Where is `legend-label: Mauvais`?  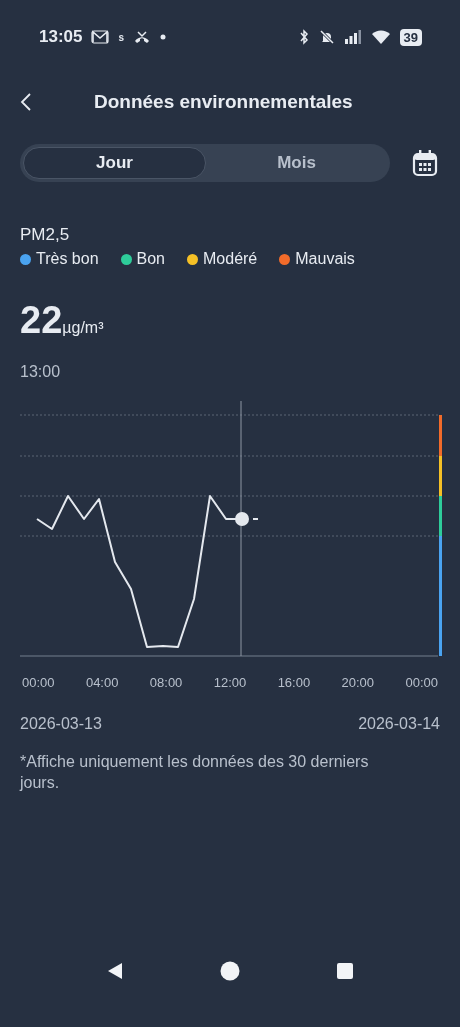 legend-label: Mauvais is located at coordinates (325, 259).